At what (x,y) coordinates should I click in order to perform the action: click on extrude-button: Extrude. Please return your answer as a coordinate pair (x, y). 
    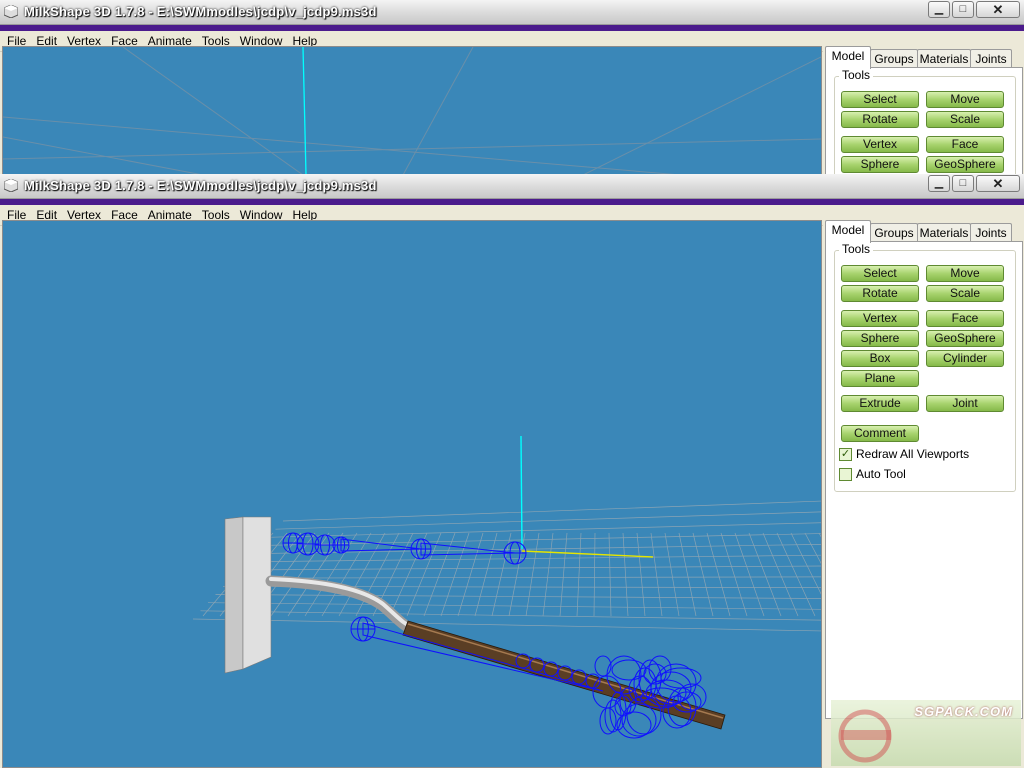
    Looking at the image, I should click on (880, 403).